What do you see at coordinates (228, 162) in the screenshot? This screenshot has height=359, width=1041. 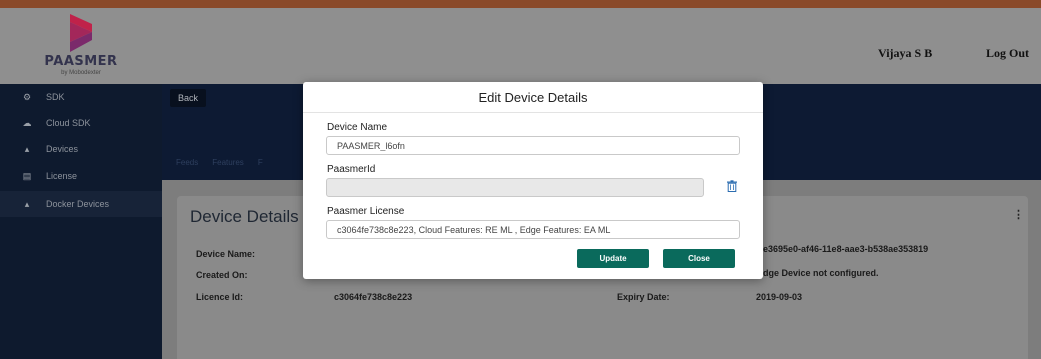 I see `tab-features: Features` at bounding box center [228, 162].